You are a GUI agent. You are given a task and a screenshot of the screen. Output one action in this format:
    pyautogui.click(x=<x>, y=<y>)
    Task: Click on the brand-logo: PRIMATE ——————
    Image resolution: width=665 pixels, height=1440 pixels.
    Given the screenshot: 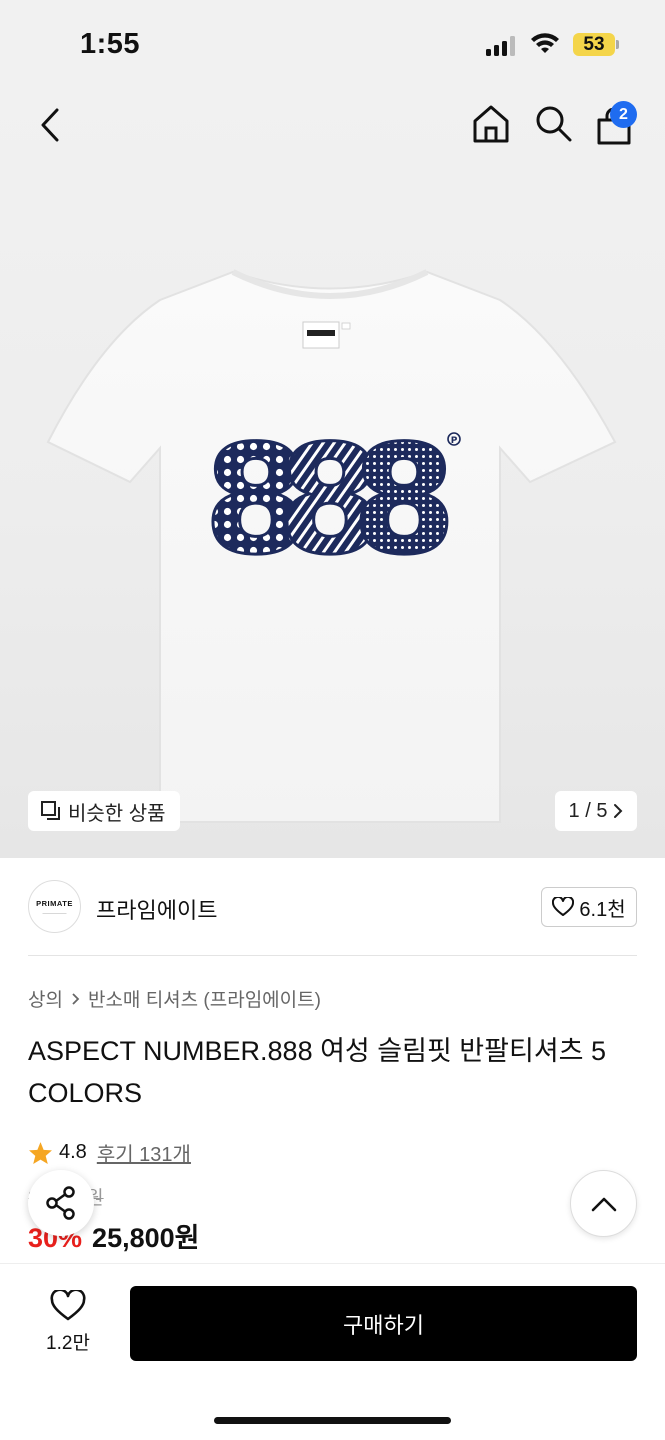 What is the action you would take?
    pyautogui.click(x=54, y=906)
    